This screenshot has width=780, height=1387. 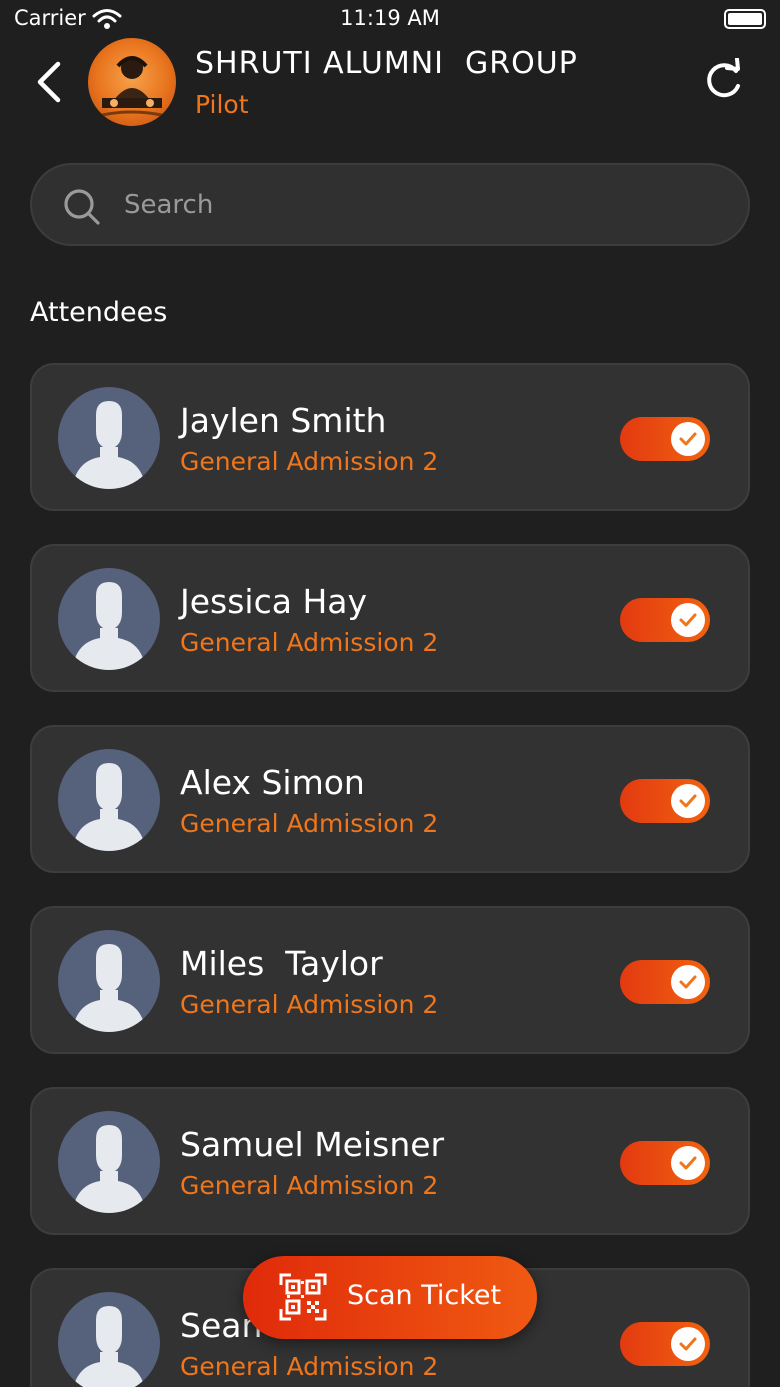 I want to click on attendee-name: Jessica Hay, so click(x=274, y=601).